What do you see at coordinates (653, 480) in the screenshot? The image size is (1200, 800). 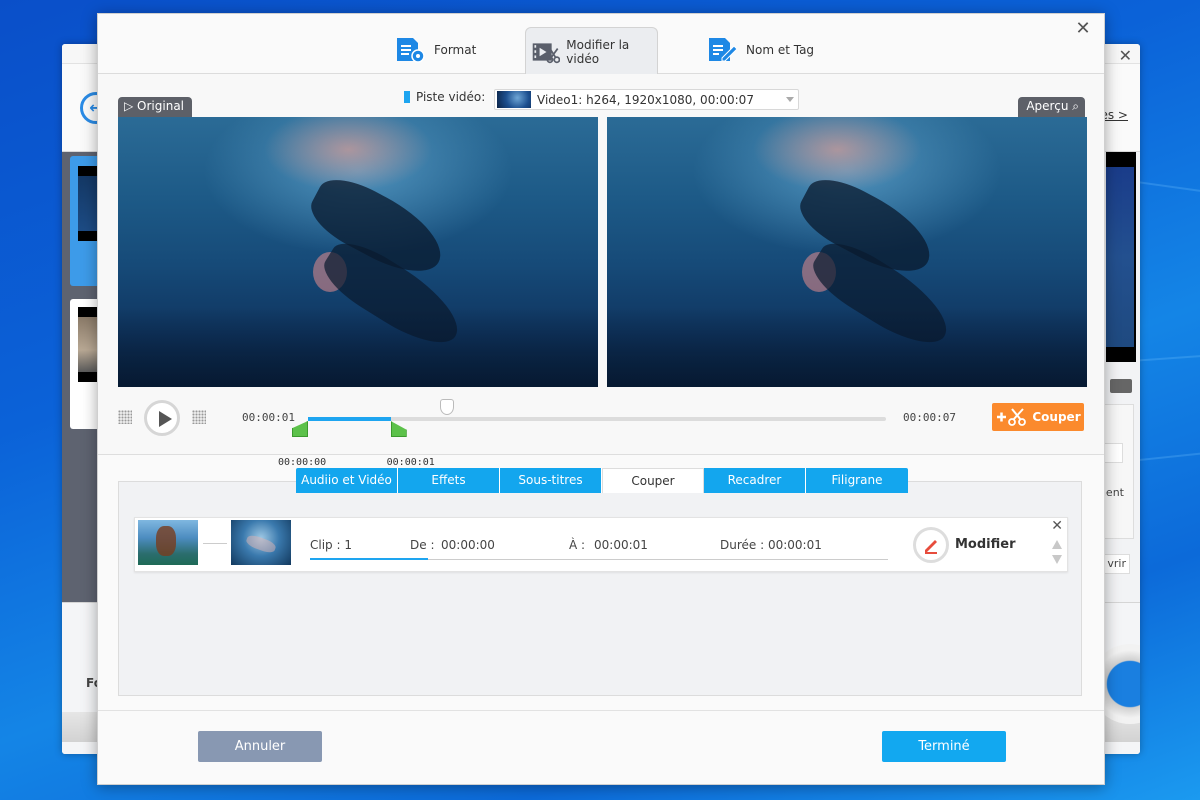 I see `tab-couper: Couper` at bounding box center [653, 480].